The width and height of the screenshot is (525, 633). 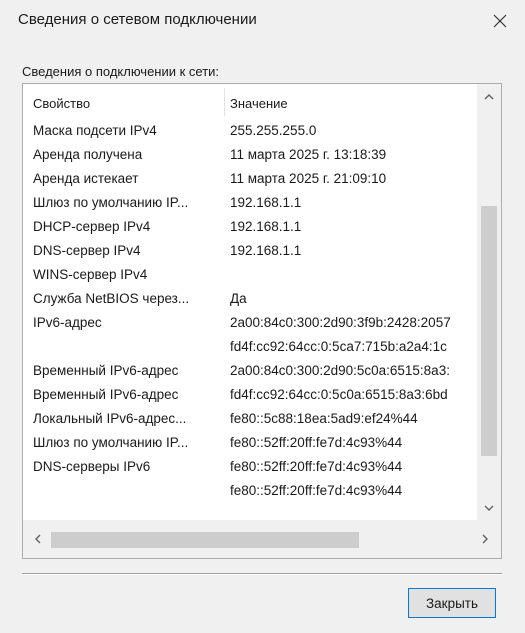 I want to click on column-header-property: Свойство, so click(x=61, y=103).